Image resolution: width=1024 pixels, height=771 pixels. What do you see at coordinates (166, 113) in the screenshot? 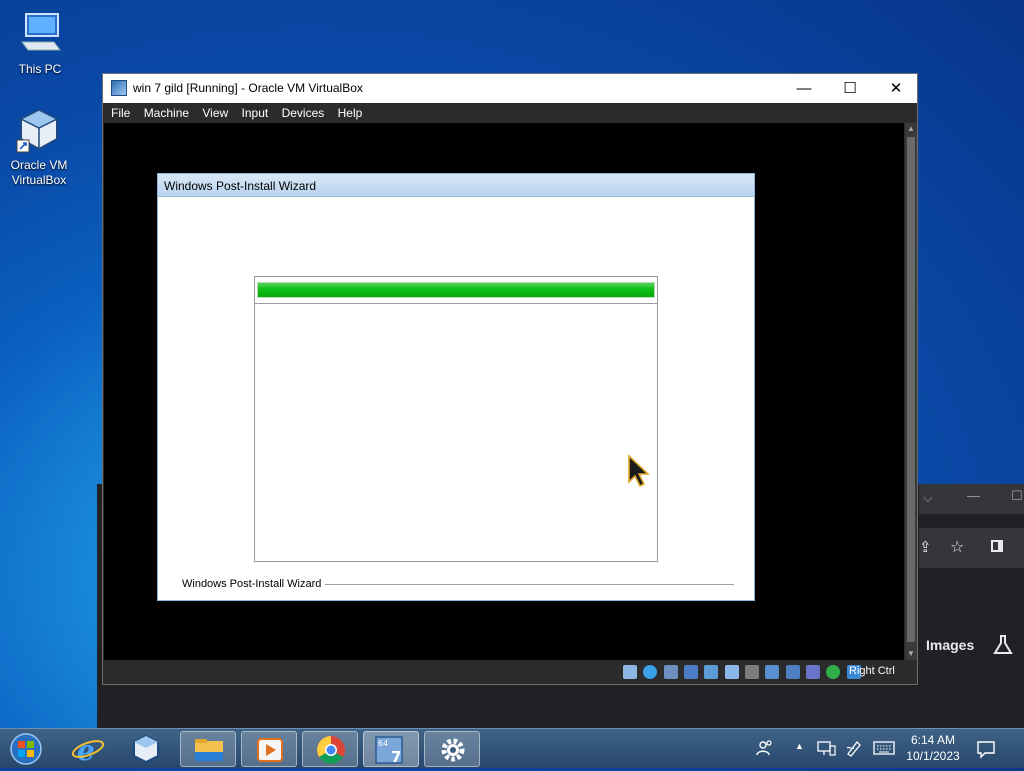
I see `menu-machine: Machine` at bounding box center [166, 113].